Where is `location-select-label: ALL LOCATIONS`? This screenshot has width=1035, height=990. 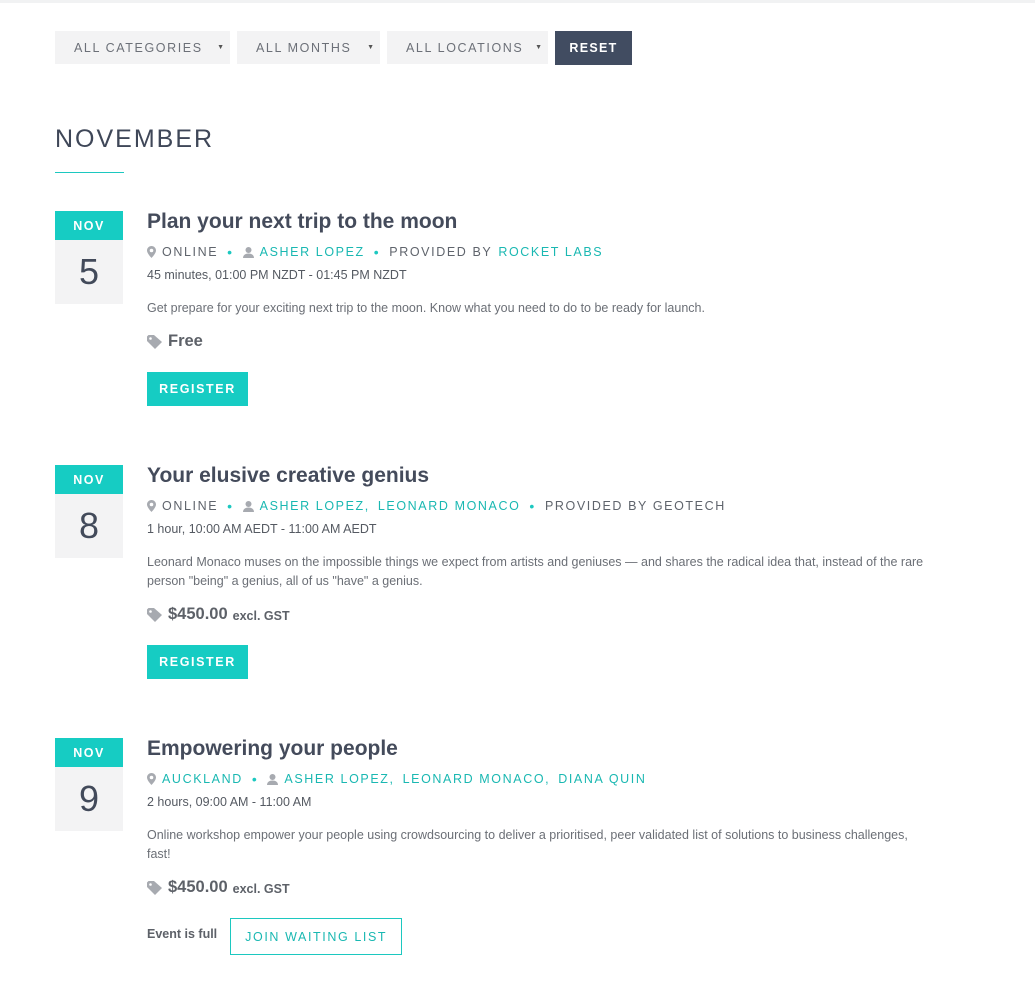
location-select-label: ALL LOCATIONS is located at coordinates (465, 47).